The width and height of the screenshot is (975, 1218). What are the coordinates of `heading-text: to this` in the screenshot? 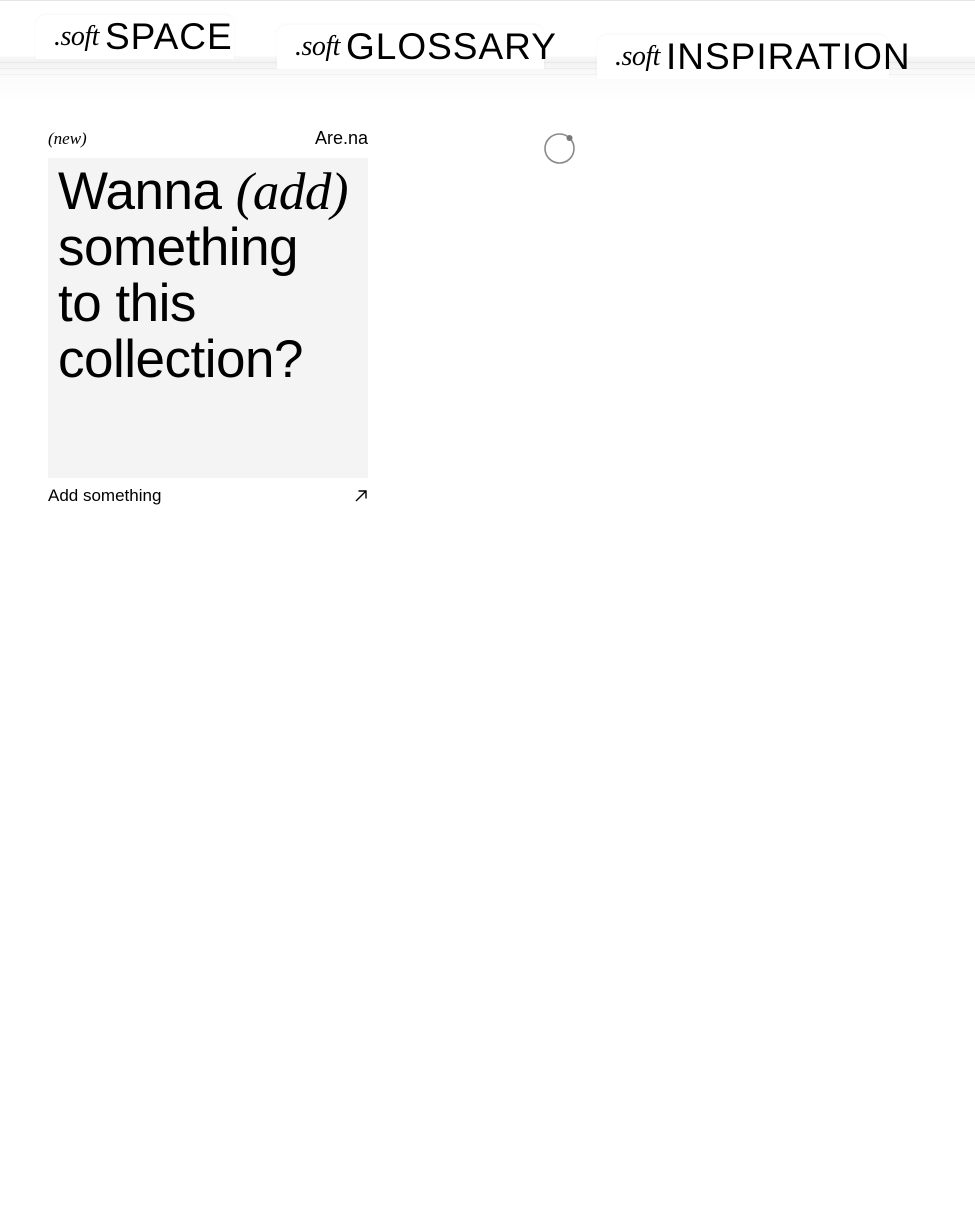 It's located at (127, 303).